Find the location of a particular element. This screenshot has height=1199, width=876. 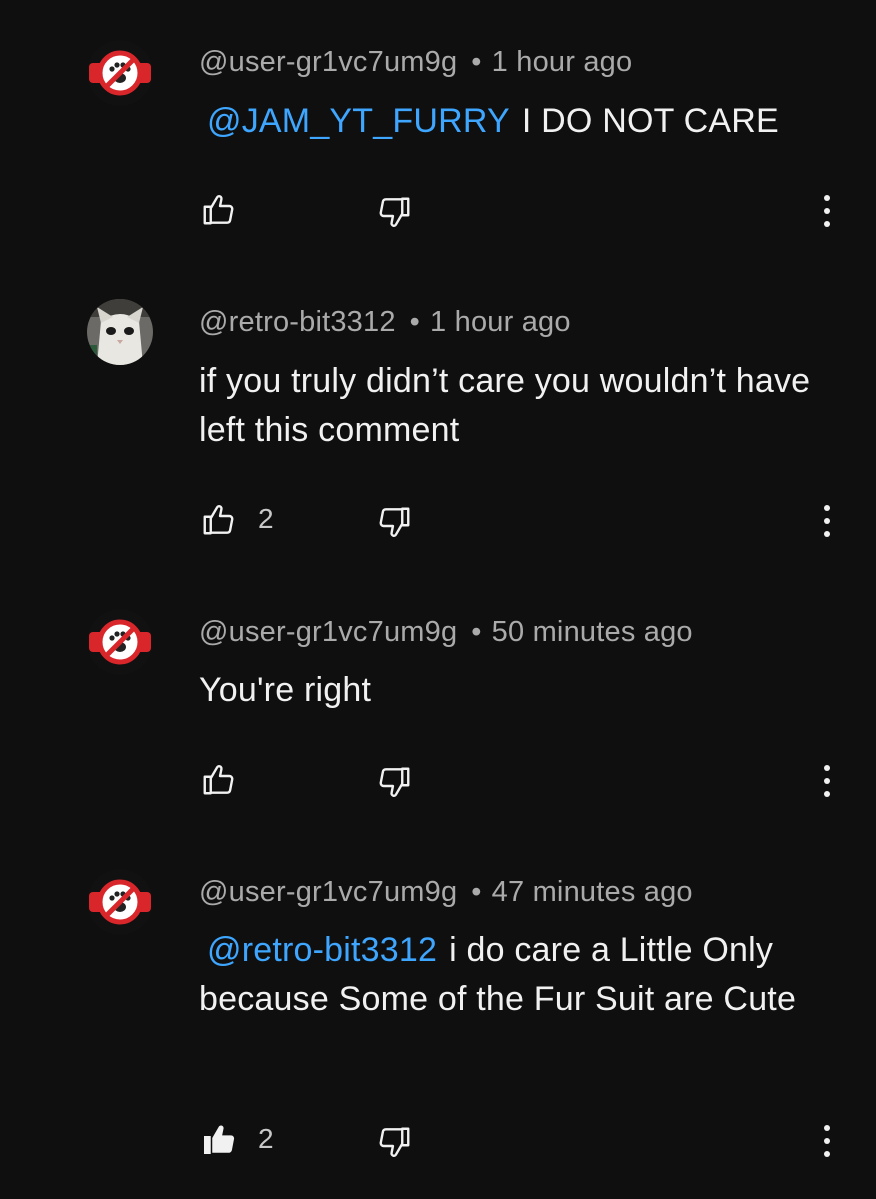

comment-meta: @user-gr1vc7um9g • 47 minutes ago is located at coordinates (446, 892).